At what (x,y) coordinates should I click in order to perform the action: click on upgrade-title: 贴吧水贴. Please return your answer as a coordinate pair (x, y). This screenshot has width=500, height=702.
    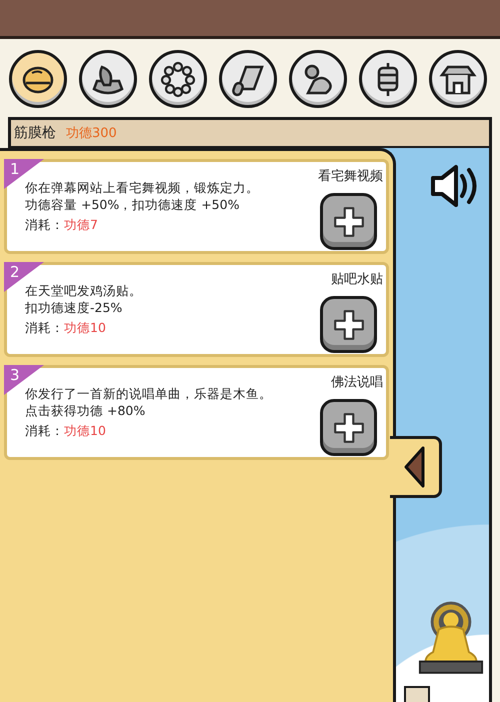
    Looking at the image, I should click on (357, 279).